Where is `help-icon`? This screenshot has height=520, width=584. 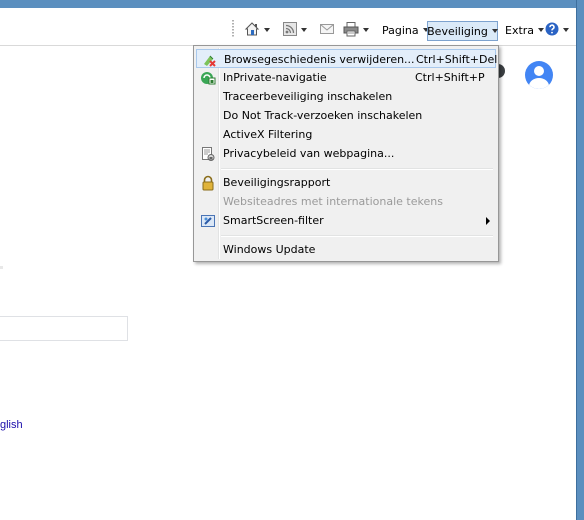 help-icon is located at coordinates (552, 30).